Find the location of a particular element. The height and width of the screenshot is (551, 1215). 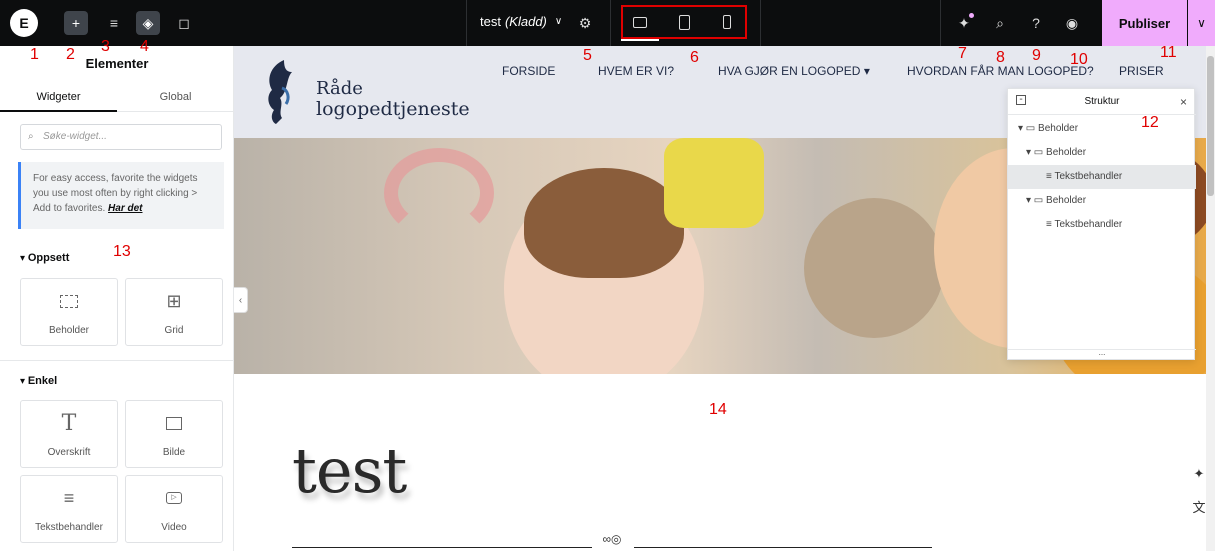

widget-label: Video is located at coordinates (174, 527).